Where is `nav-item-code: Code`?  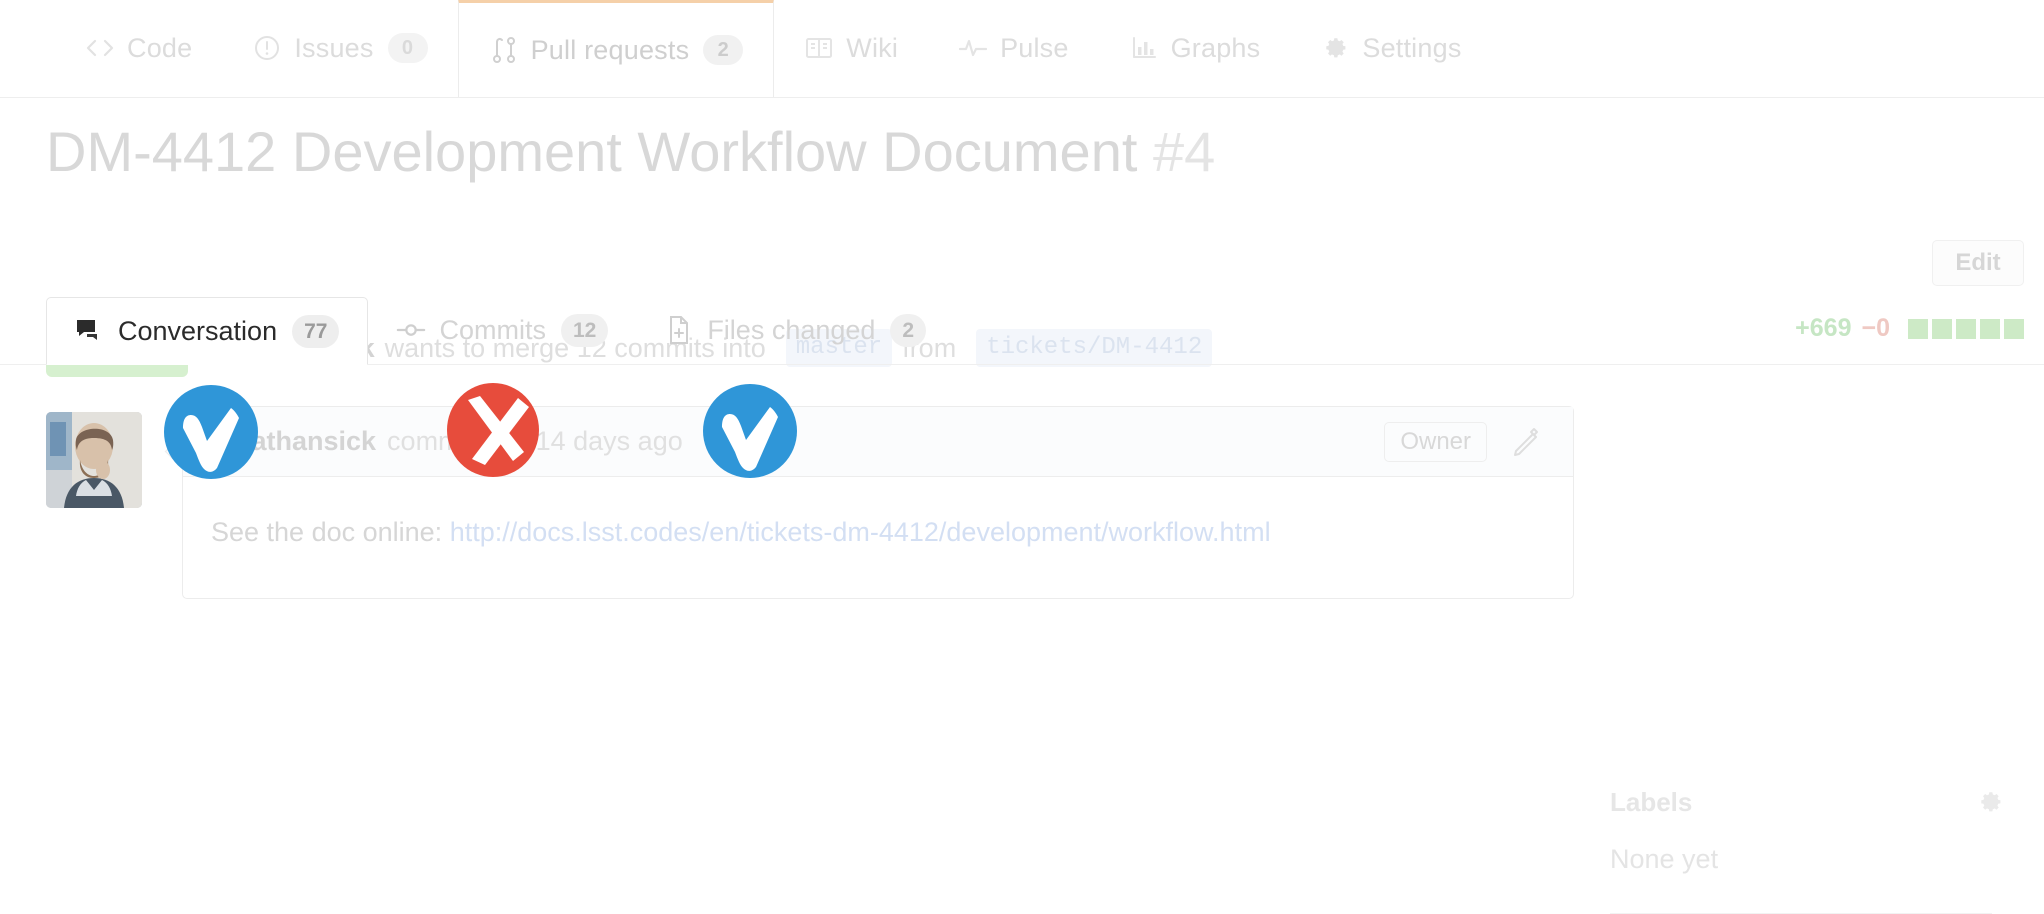 nav-item-code: Code is located at coordinates (138, 48).